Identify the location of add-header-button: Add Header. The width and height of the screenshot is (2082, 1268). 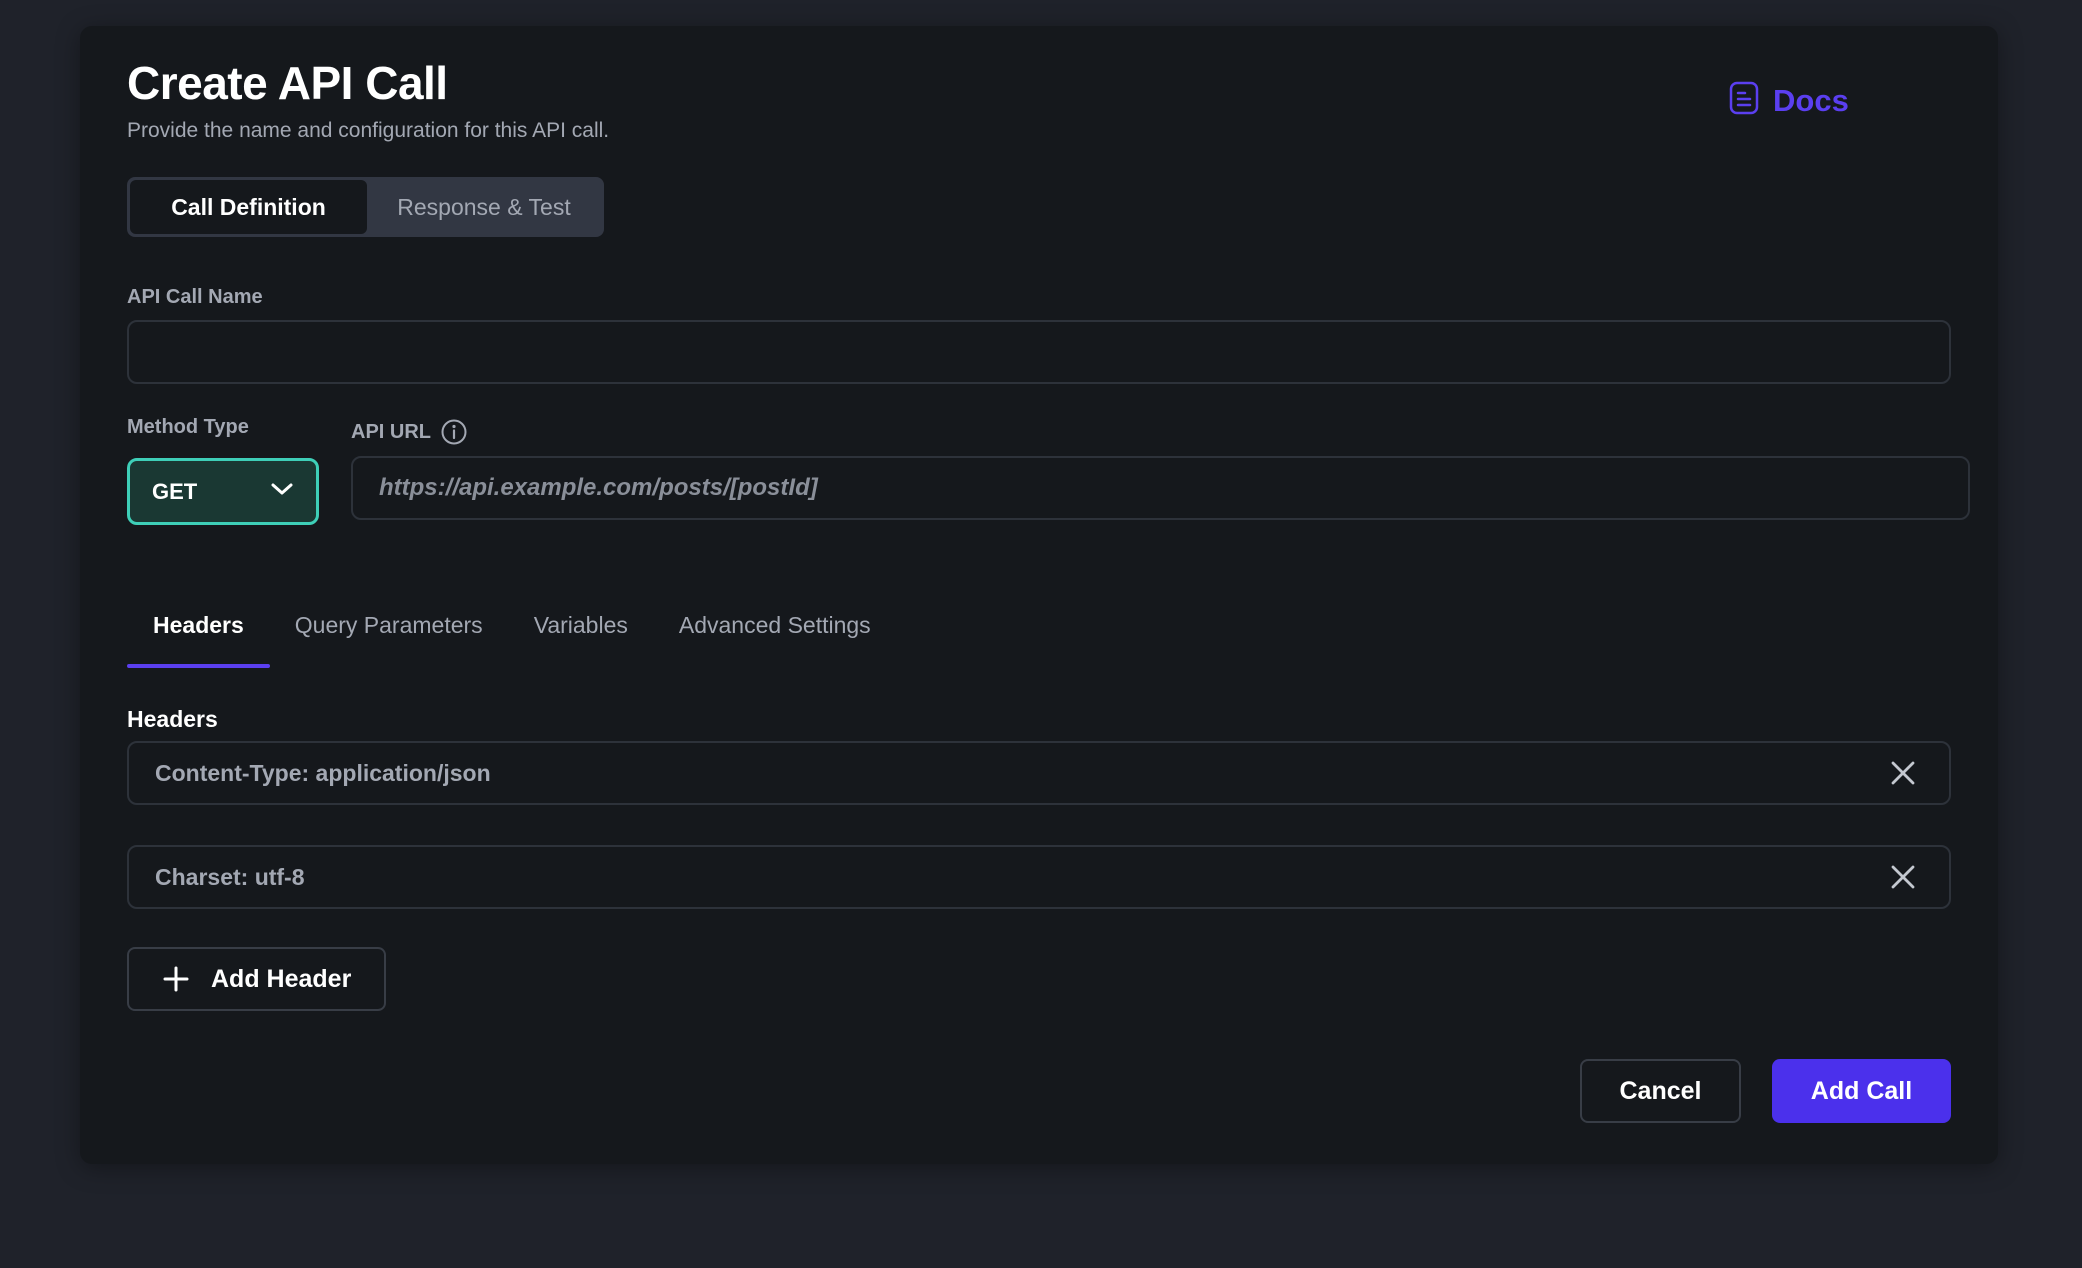
(256, 979).